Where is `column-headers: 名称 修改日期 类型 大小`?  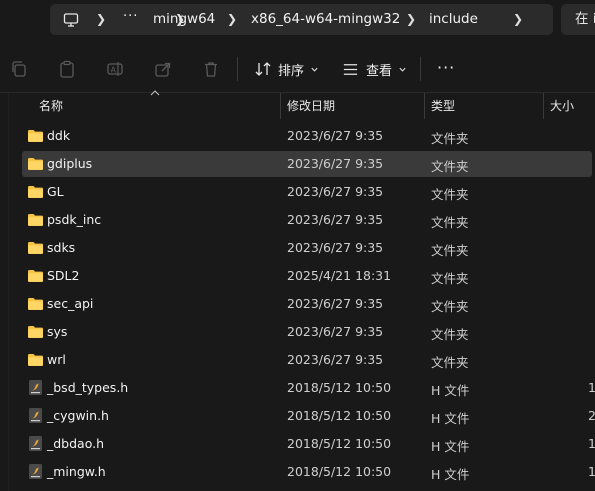
column-headers: 名称 修改日期 类型 大小 is located at coordinates (297, 104).